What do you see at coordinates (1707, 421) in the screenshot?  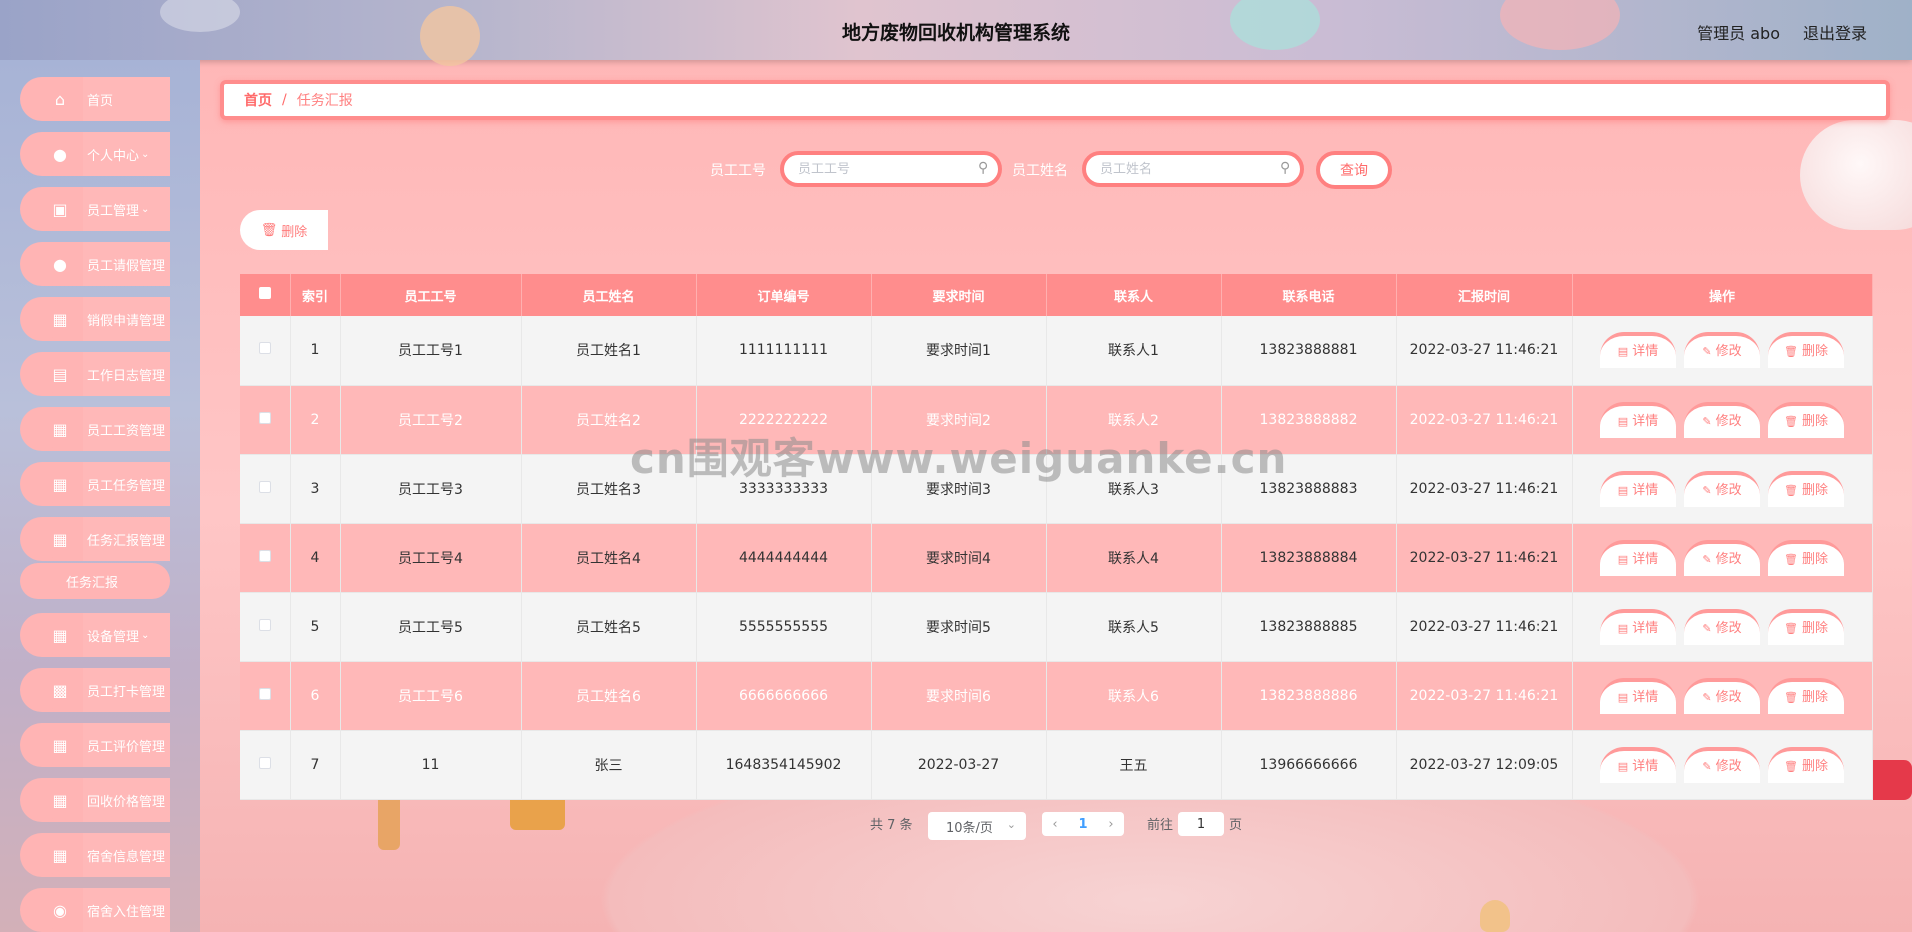 I see `pencil-icon: ✎` at bounding box center [1707, 421].